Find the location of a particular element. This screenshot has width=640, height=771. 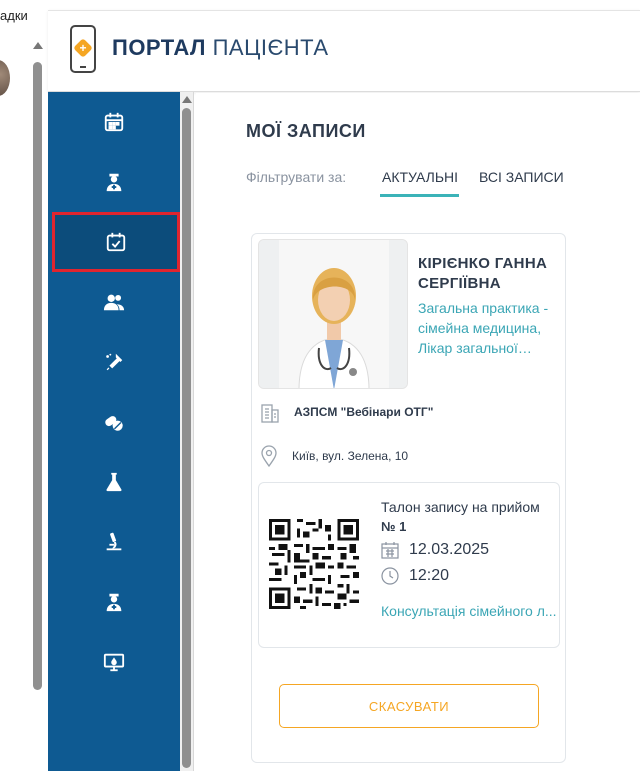

tab-all-appointments: ВСІ ЗАПИСИ is located at coordinates (521, 177).